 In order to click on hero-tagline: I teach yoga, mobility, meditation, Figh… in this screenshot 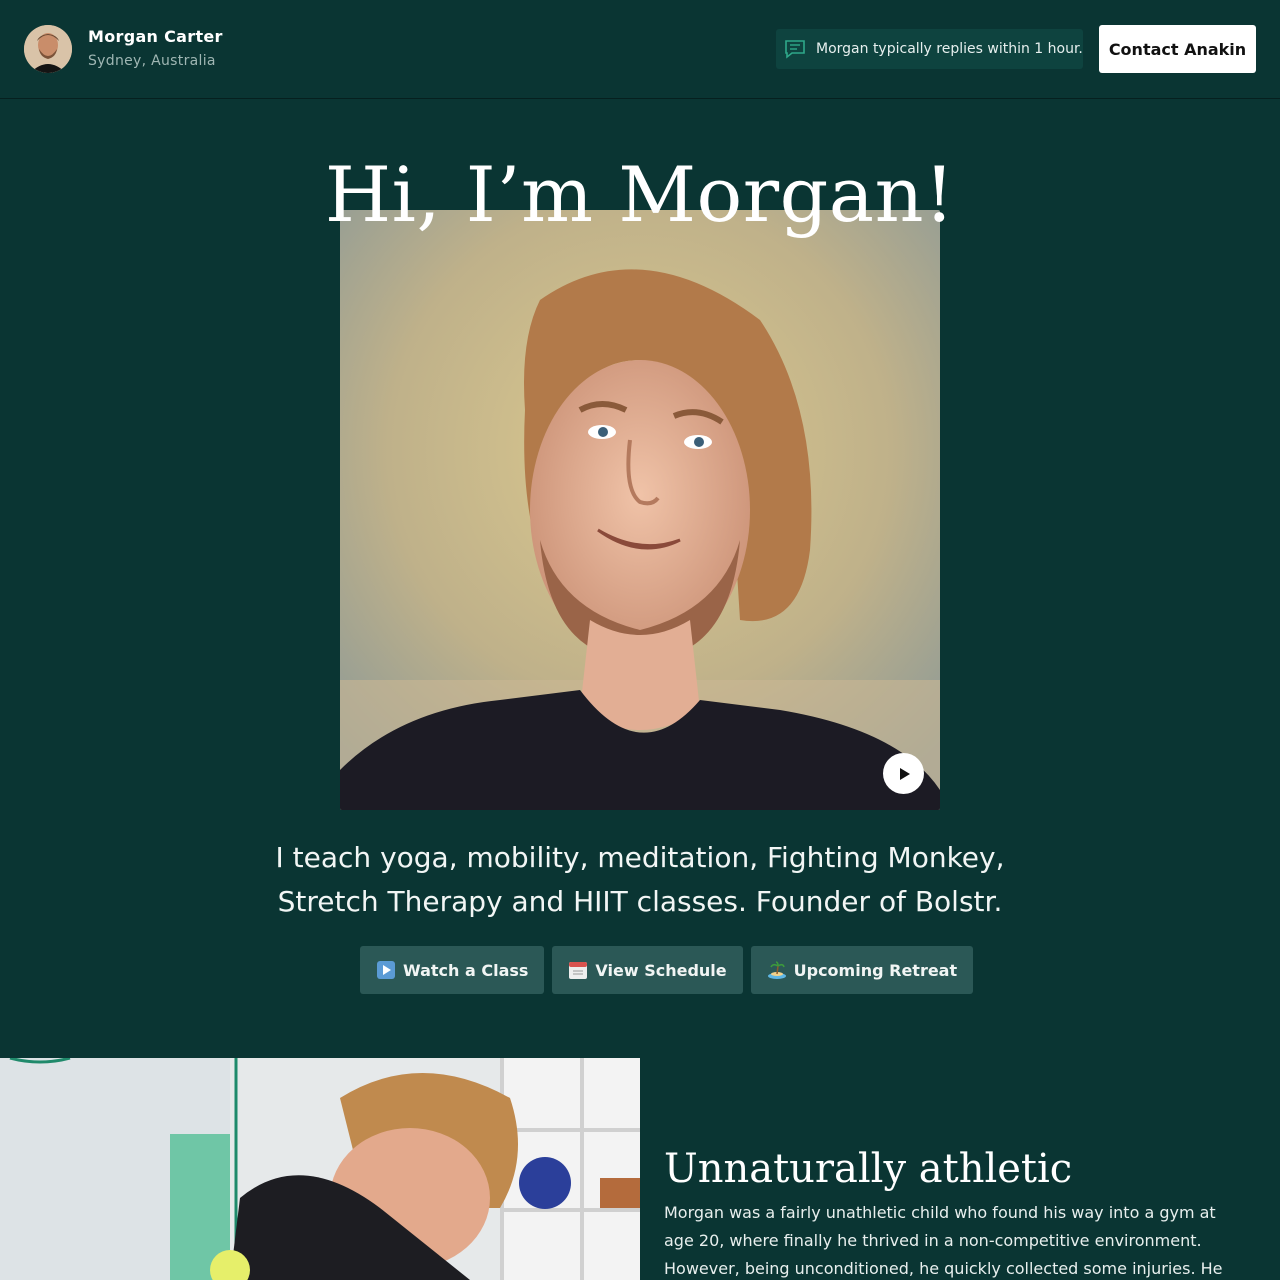, I will do `click(640, 879)`.